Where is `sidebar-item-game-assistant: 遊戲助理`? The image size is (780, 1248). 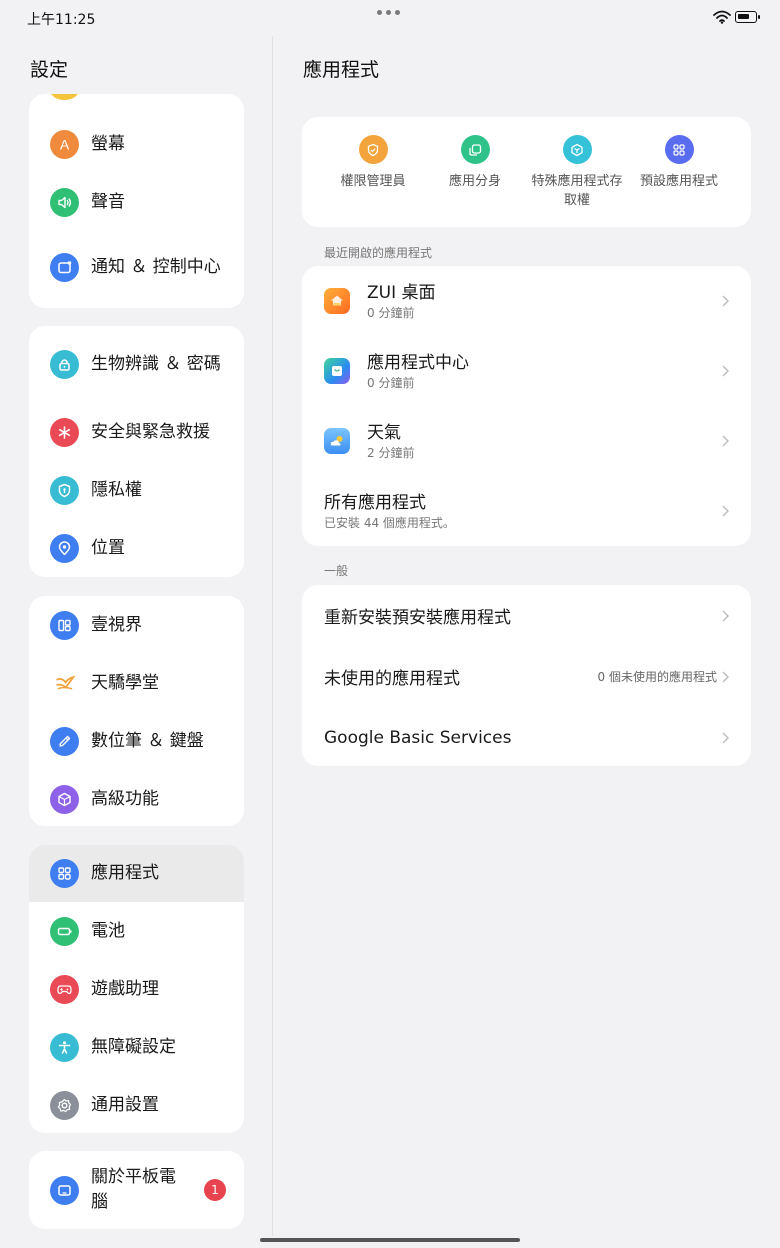
sidebar-item-game-assistant: 遊戲助理 is located at coordinates (136, 989).